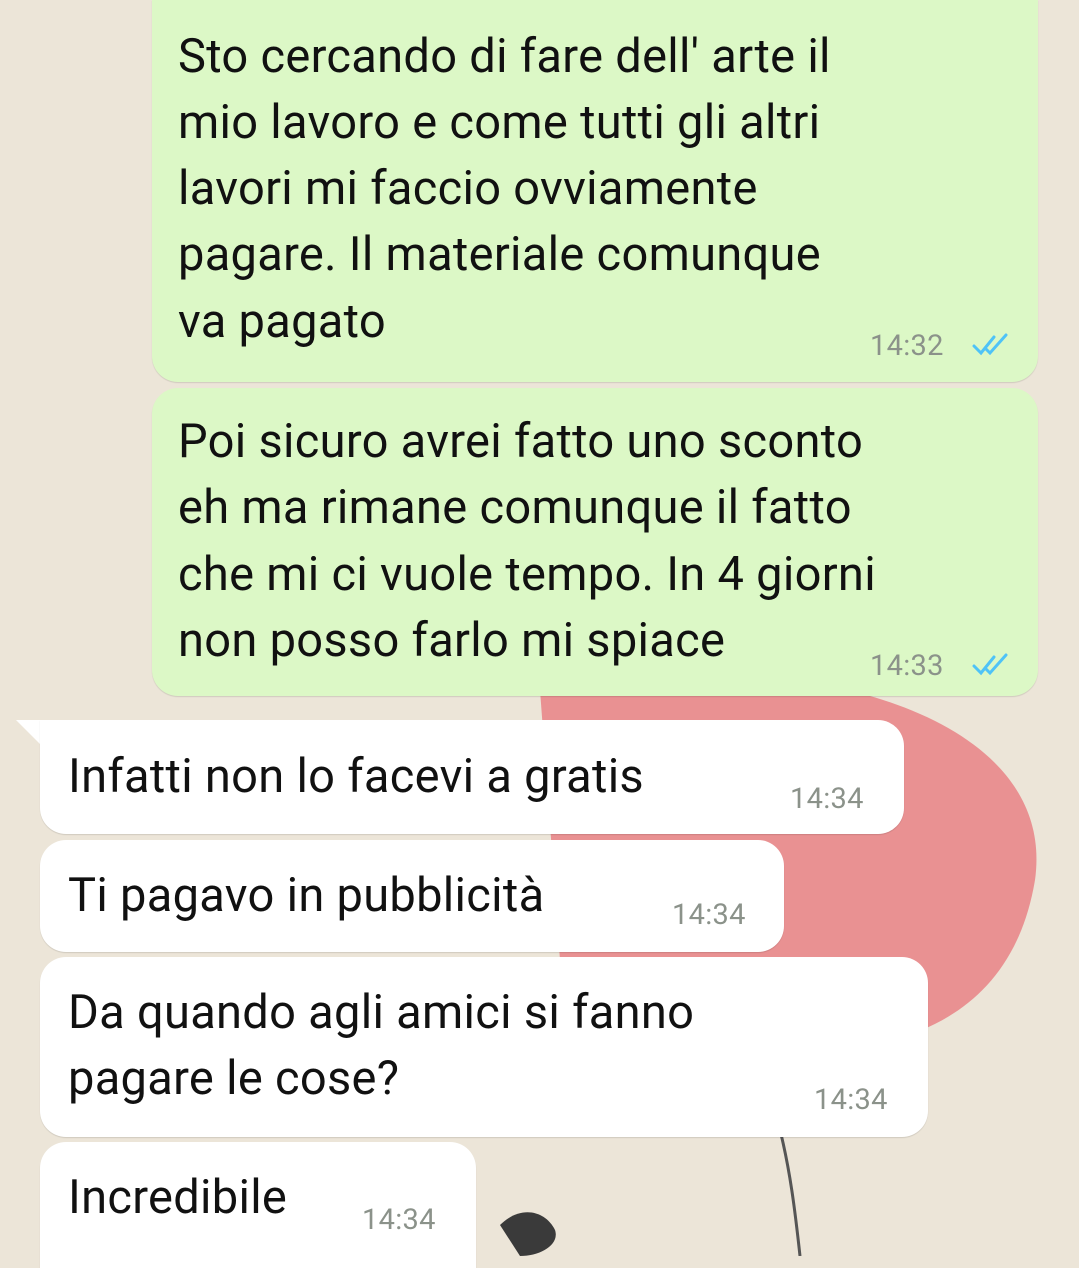  Describe the element at coordinates (515, 507) in the screenshot. I see `message-text-line: eh ma rimane comunque il fatto` at that location.